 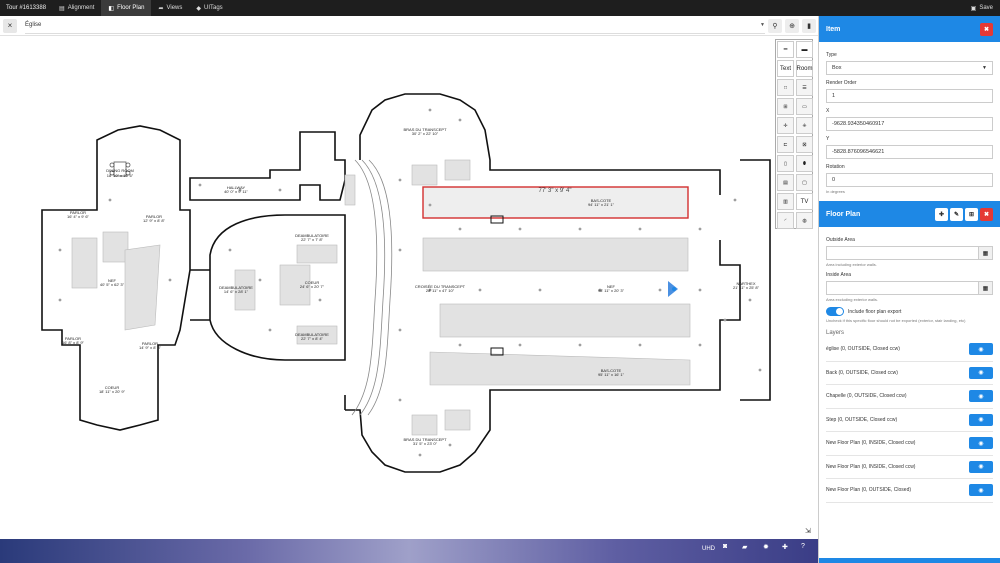 What do you see at coordinates (762, 25) in the screenshot?
I see `chevron-down-icon: ▼` at bounding box center [762, 25].